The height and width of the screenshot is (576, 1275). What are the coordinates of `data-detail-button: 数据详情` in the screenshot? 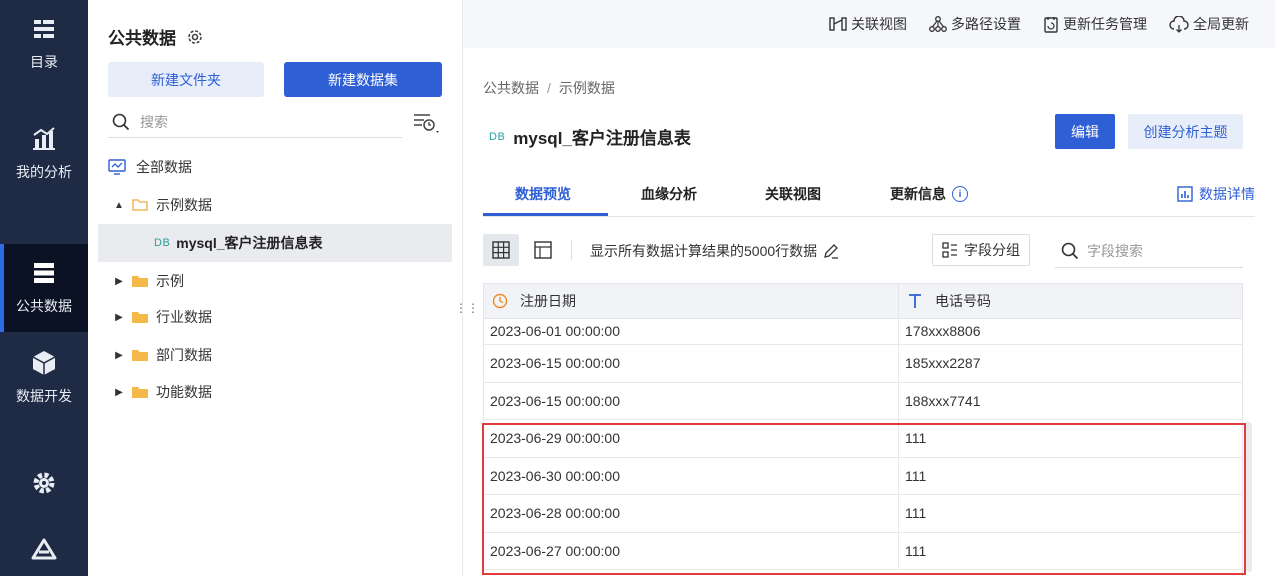 It's located at (1216, 194).